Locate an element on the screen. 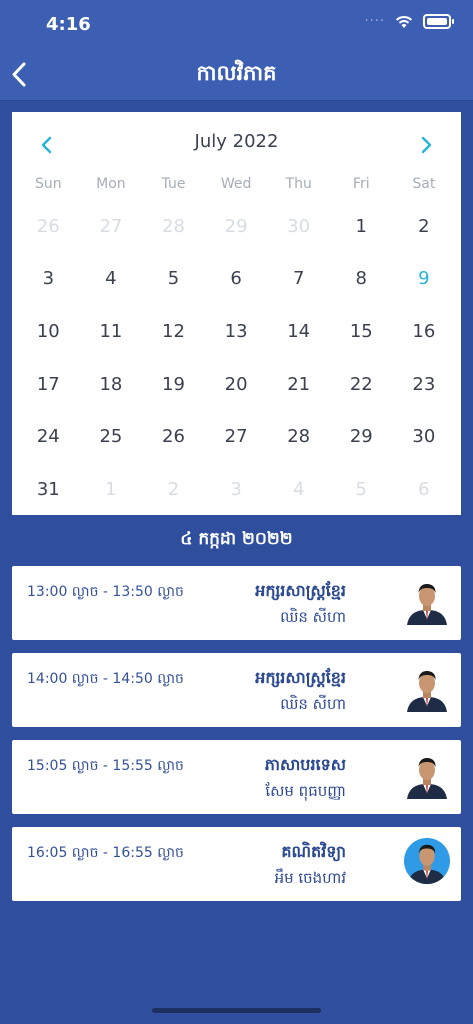 The width and height of the screenshot is (473, 1024). calendar-day: 12 is located at coordinates (173, 331).